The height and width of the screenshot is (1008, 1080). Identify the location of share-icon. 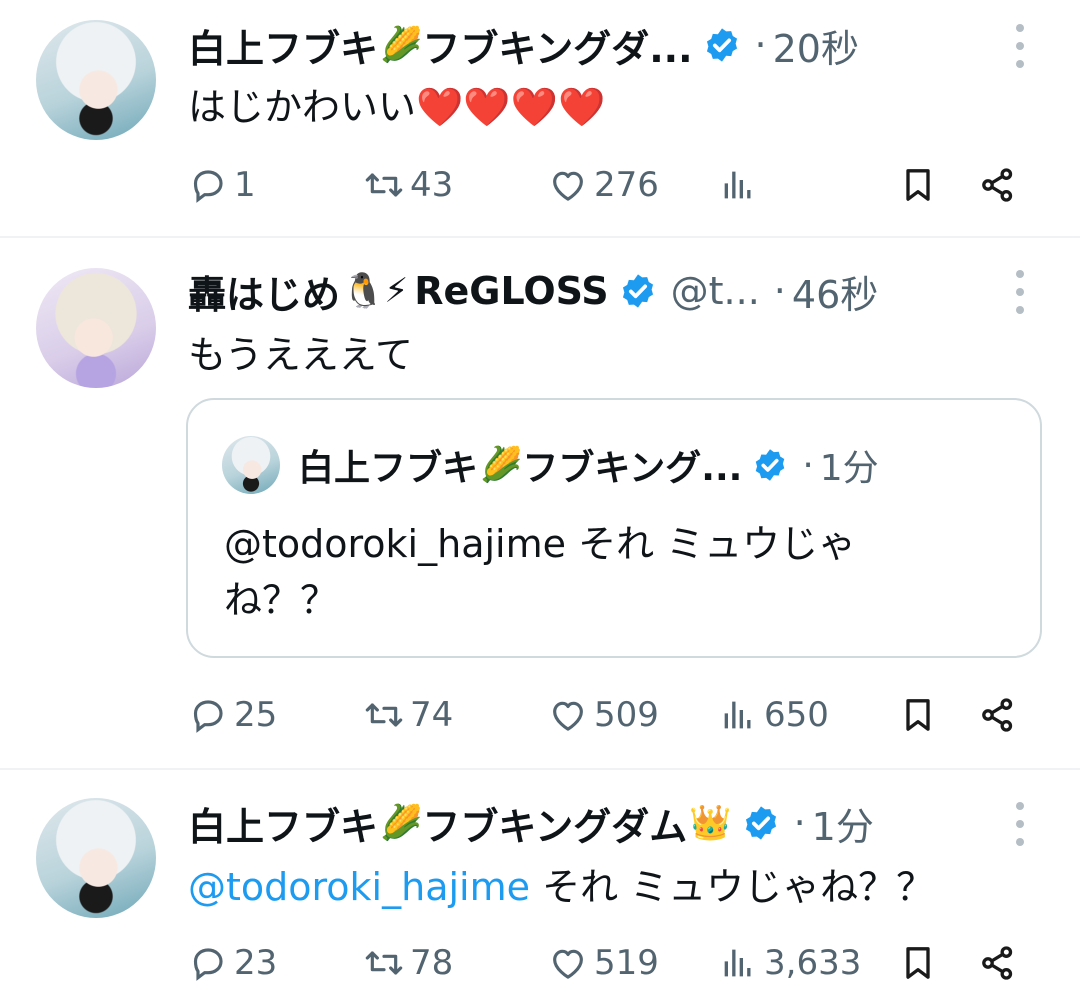
(997, 963).